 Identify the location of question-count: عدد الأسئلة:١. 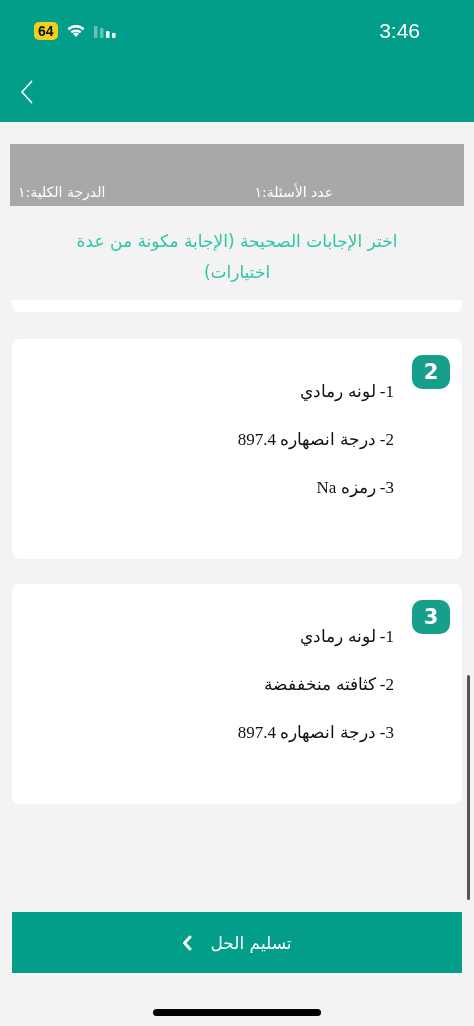
(293, 192).